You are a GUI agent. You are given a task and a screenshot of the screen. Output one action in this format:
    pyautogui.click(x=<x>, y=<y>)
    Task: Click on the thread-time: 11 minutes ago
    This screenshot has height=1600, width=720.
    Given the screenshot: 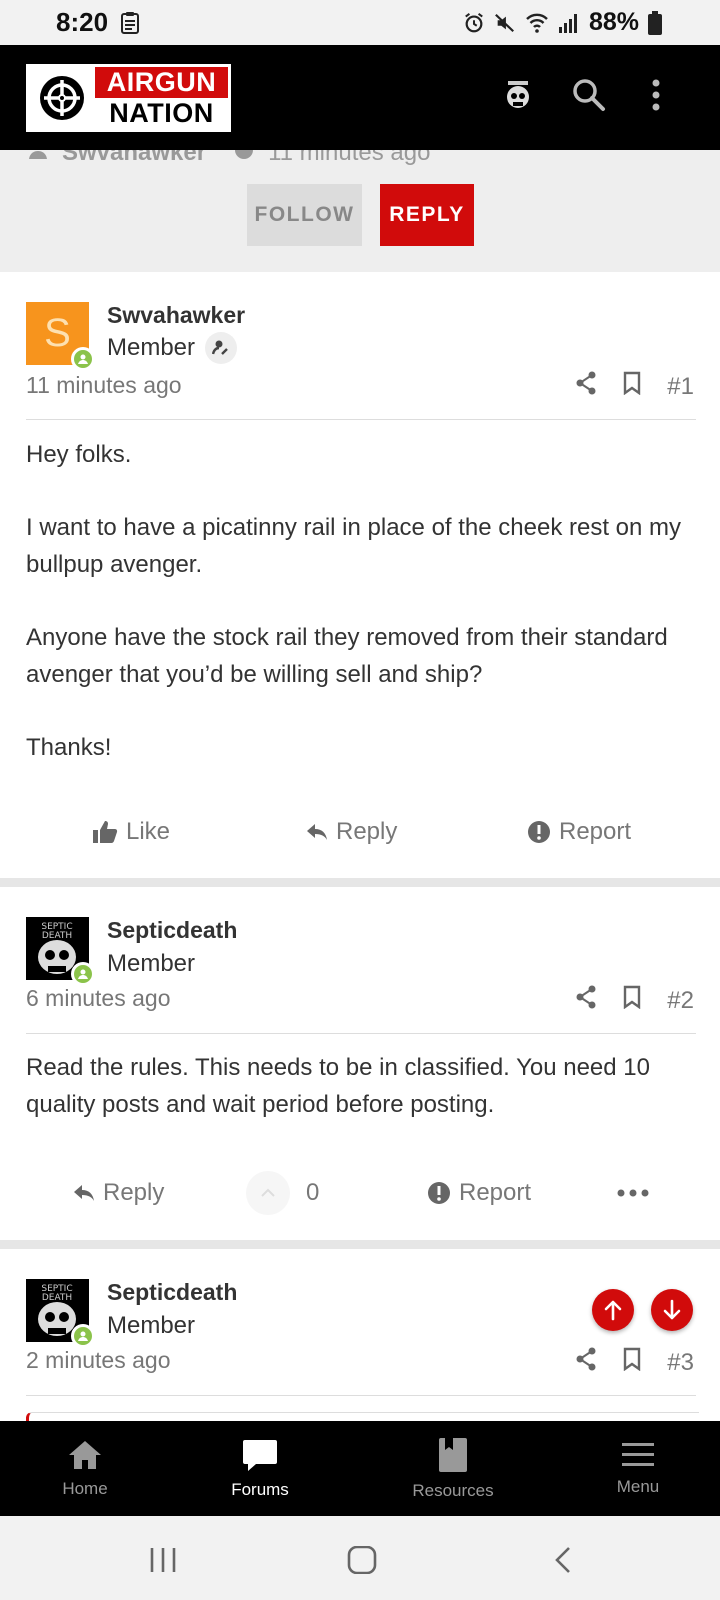 What is the action you would take?
    pyautogui.click(x=349, y=158)
    